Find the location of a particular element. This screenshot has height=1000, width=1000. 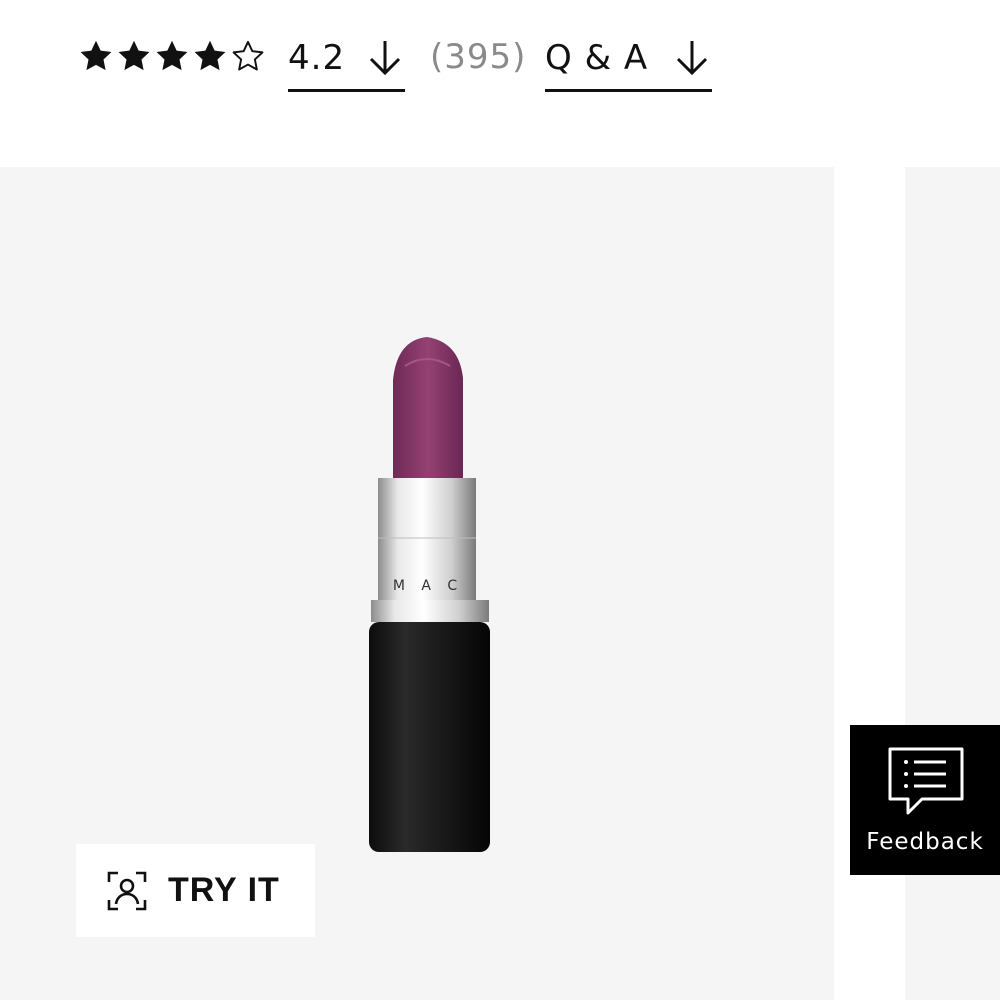

lipstick-product-image is located at coordinates (429, 594).